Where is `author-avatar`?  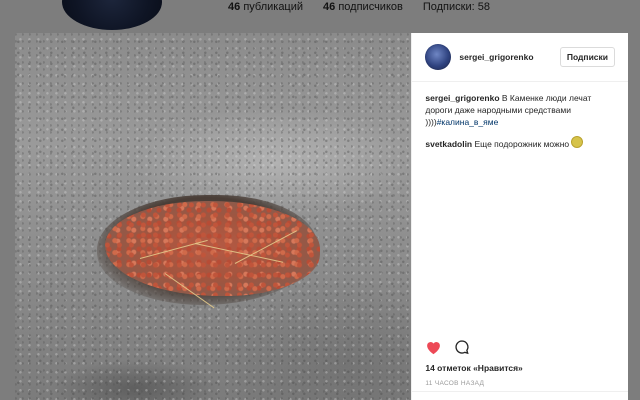 author-avatar is located at coordinates (438, 57).